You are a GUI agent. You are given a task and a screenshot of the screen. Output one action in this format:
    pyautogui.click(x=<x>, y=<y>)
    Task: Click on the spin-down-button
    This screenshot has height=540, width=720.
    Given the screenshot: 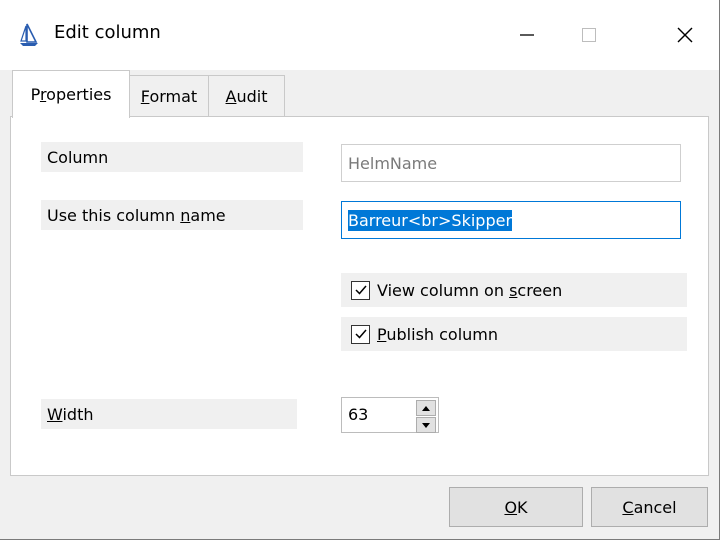 What is the action you would take?
    pyautogui.click(x=426, y=425)
    